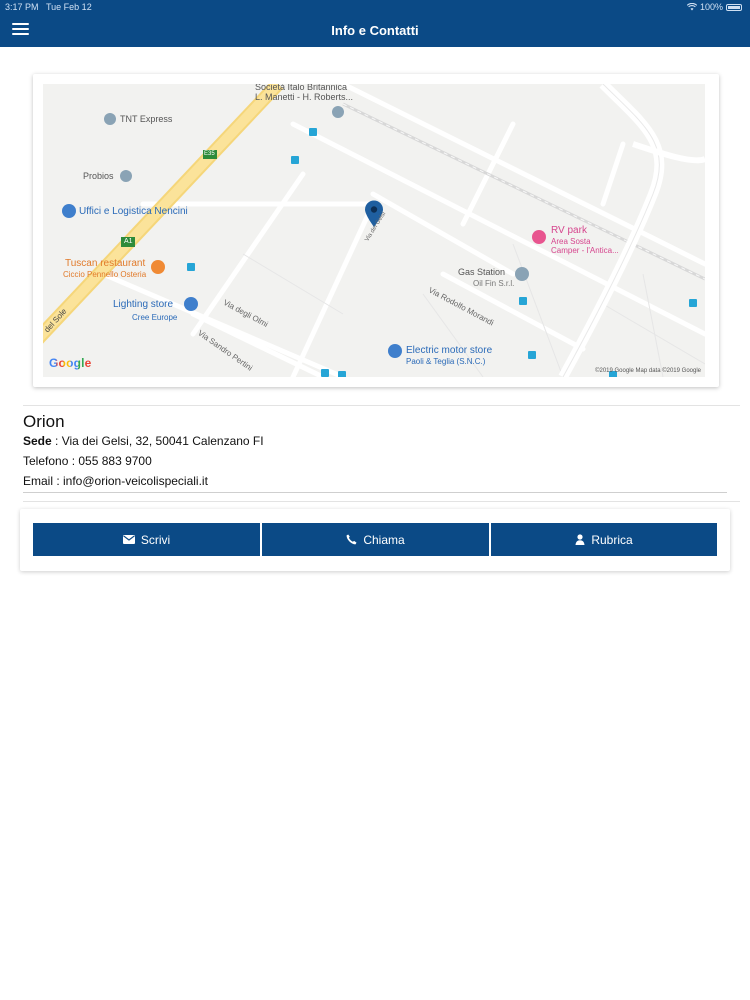 This screenshot has height=1000, width=750. What do you see at coordinates (734, 7) in the screenshot?
I see `battery-icon` at bounding box center [734, 7].